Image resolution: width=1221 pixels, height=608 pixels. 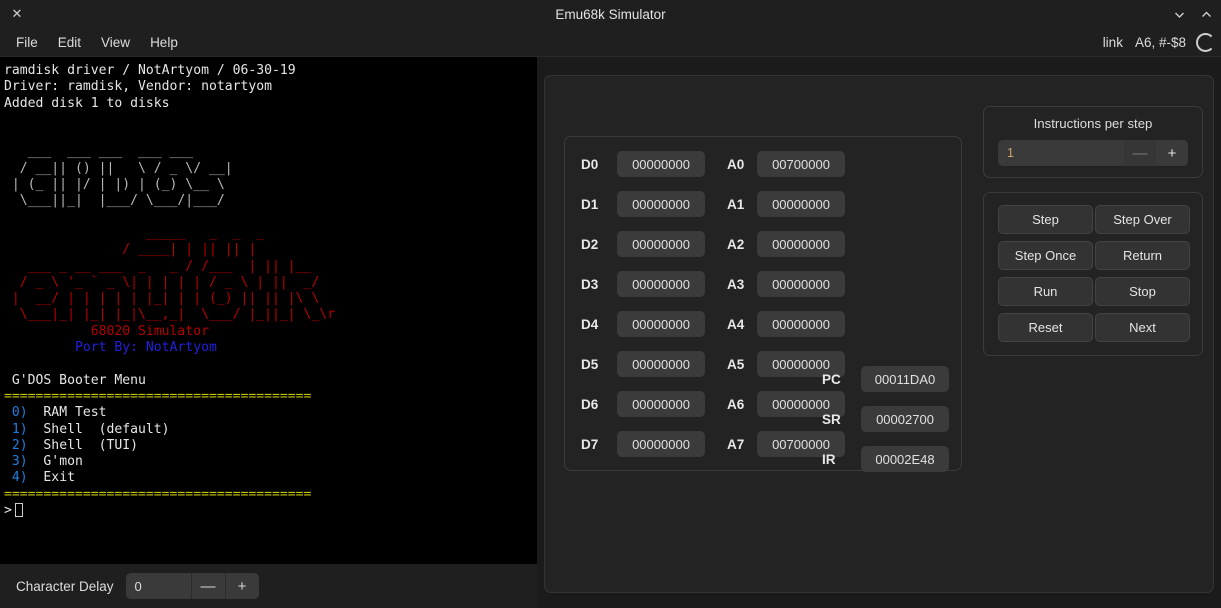 What do you see at coordinates (270, 478) in the screenshot?
I see `boot-menu-entry: 4) Exit` at bounding box center [270, 478].